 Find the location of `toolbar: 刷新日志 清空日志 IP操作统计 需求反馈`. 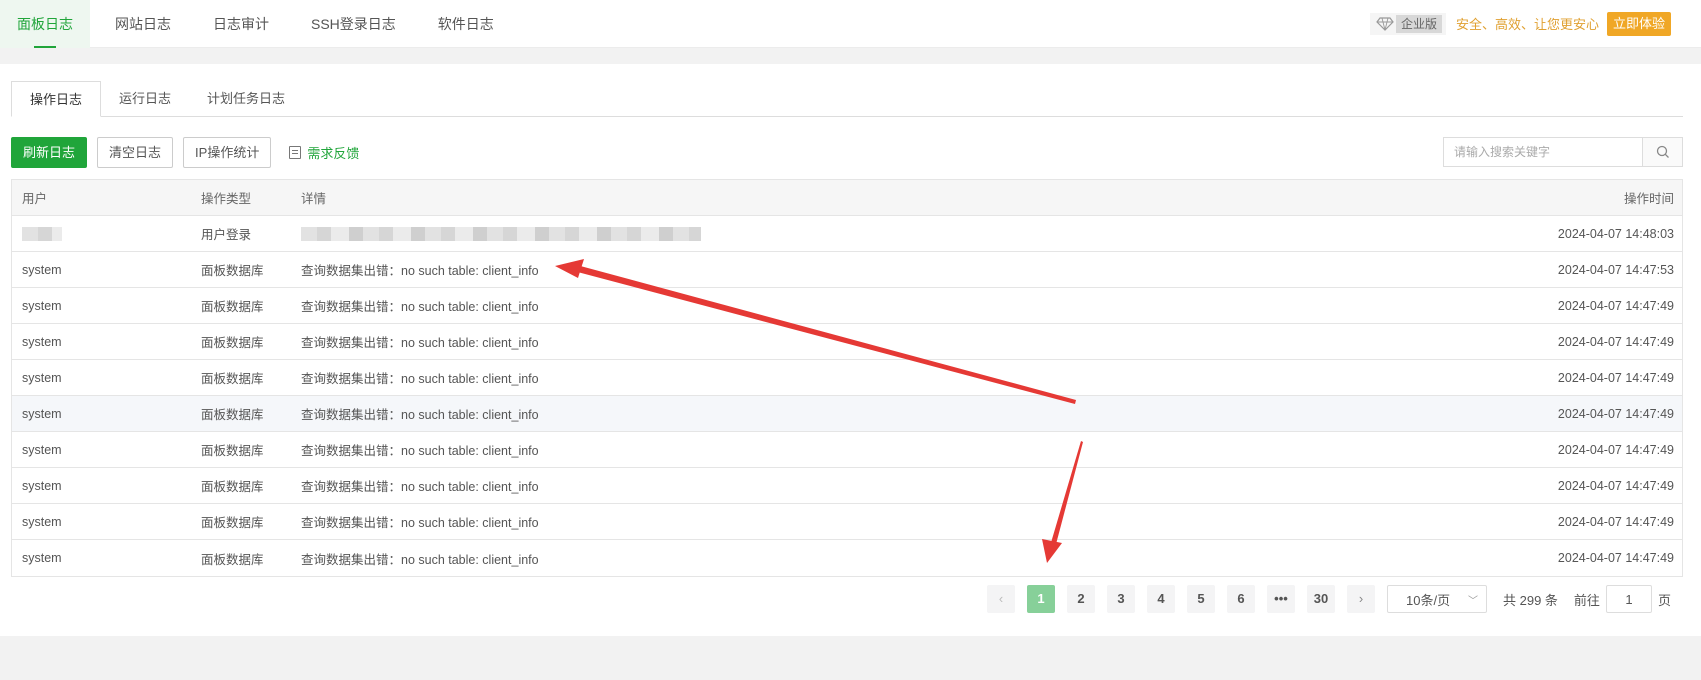

toolbar: 刷新日志 清空日志 IP操作统计 需求反馈 is located at coordinates (185, 152).